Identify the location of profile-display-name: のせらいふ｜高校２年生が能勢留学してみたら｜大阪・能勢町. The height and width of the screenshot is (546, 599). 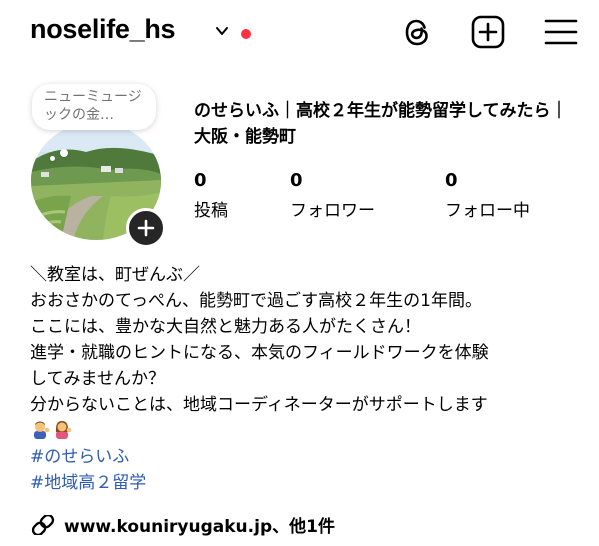
(381, 124).